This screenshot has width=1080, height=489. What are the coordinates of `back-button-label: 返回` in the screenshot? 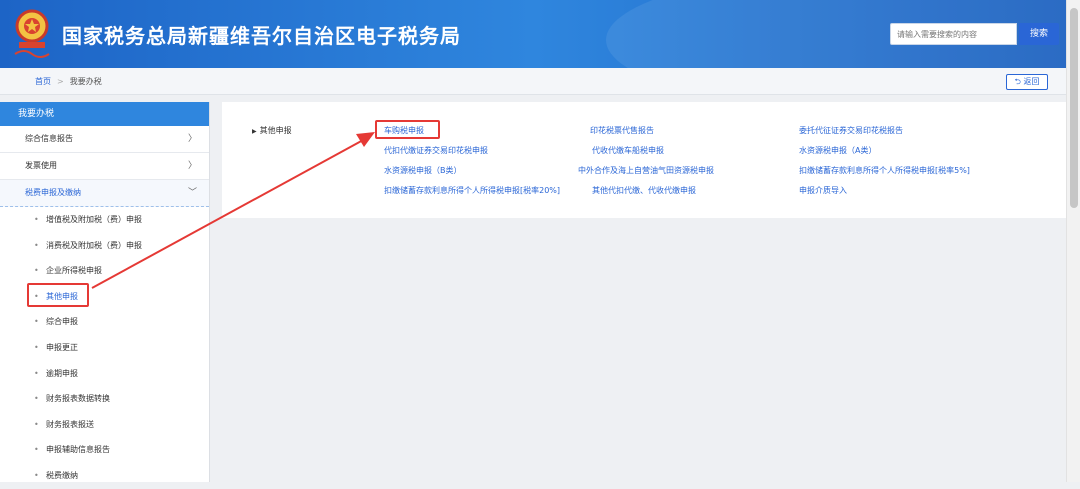 It's located at (1031, 81).